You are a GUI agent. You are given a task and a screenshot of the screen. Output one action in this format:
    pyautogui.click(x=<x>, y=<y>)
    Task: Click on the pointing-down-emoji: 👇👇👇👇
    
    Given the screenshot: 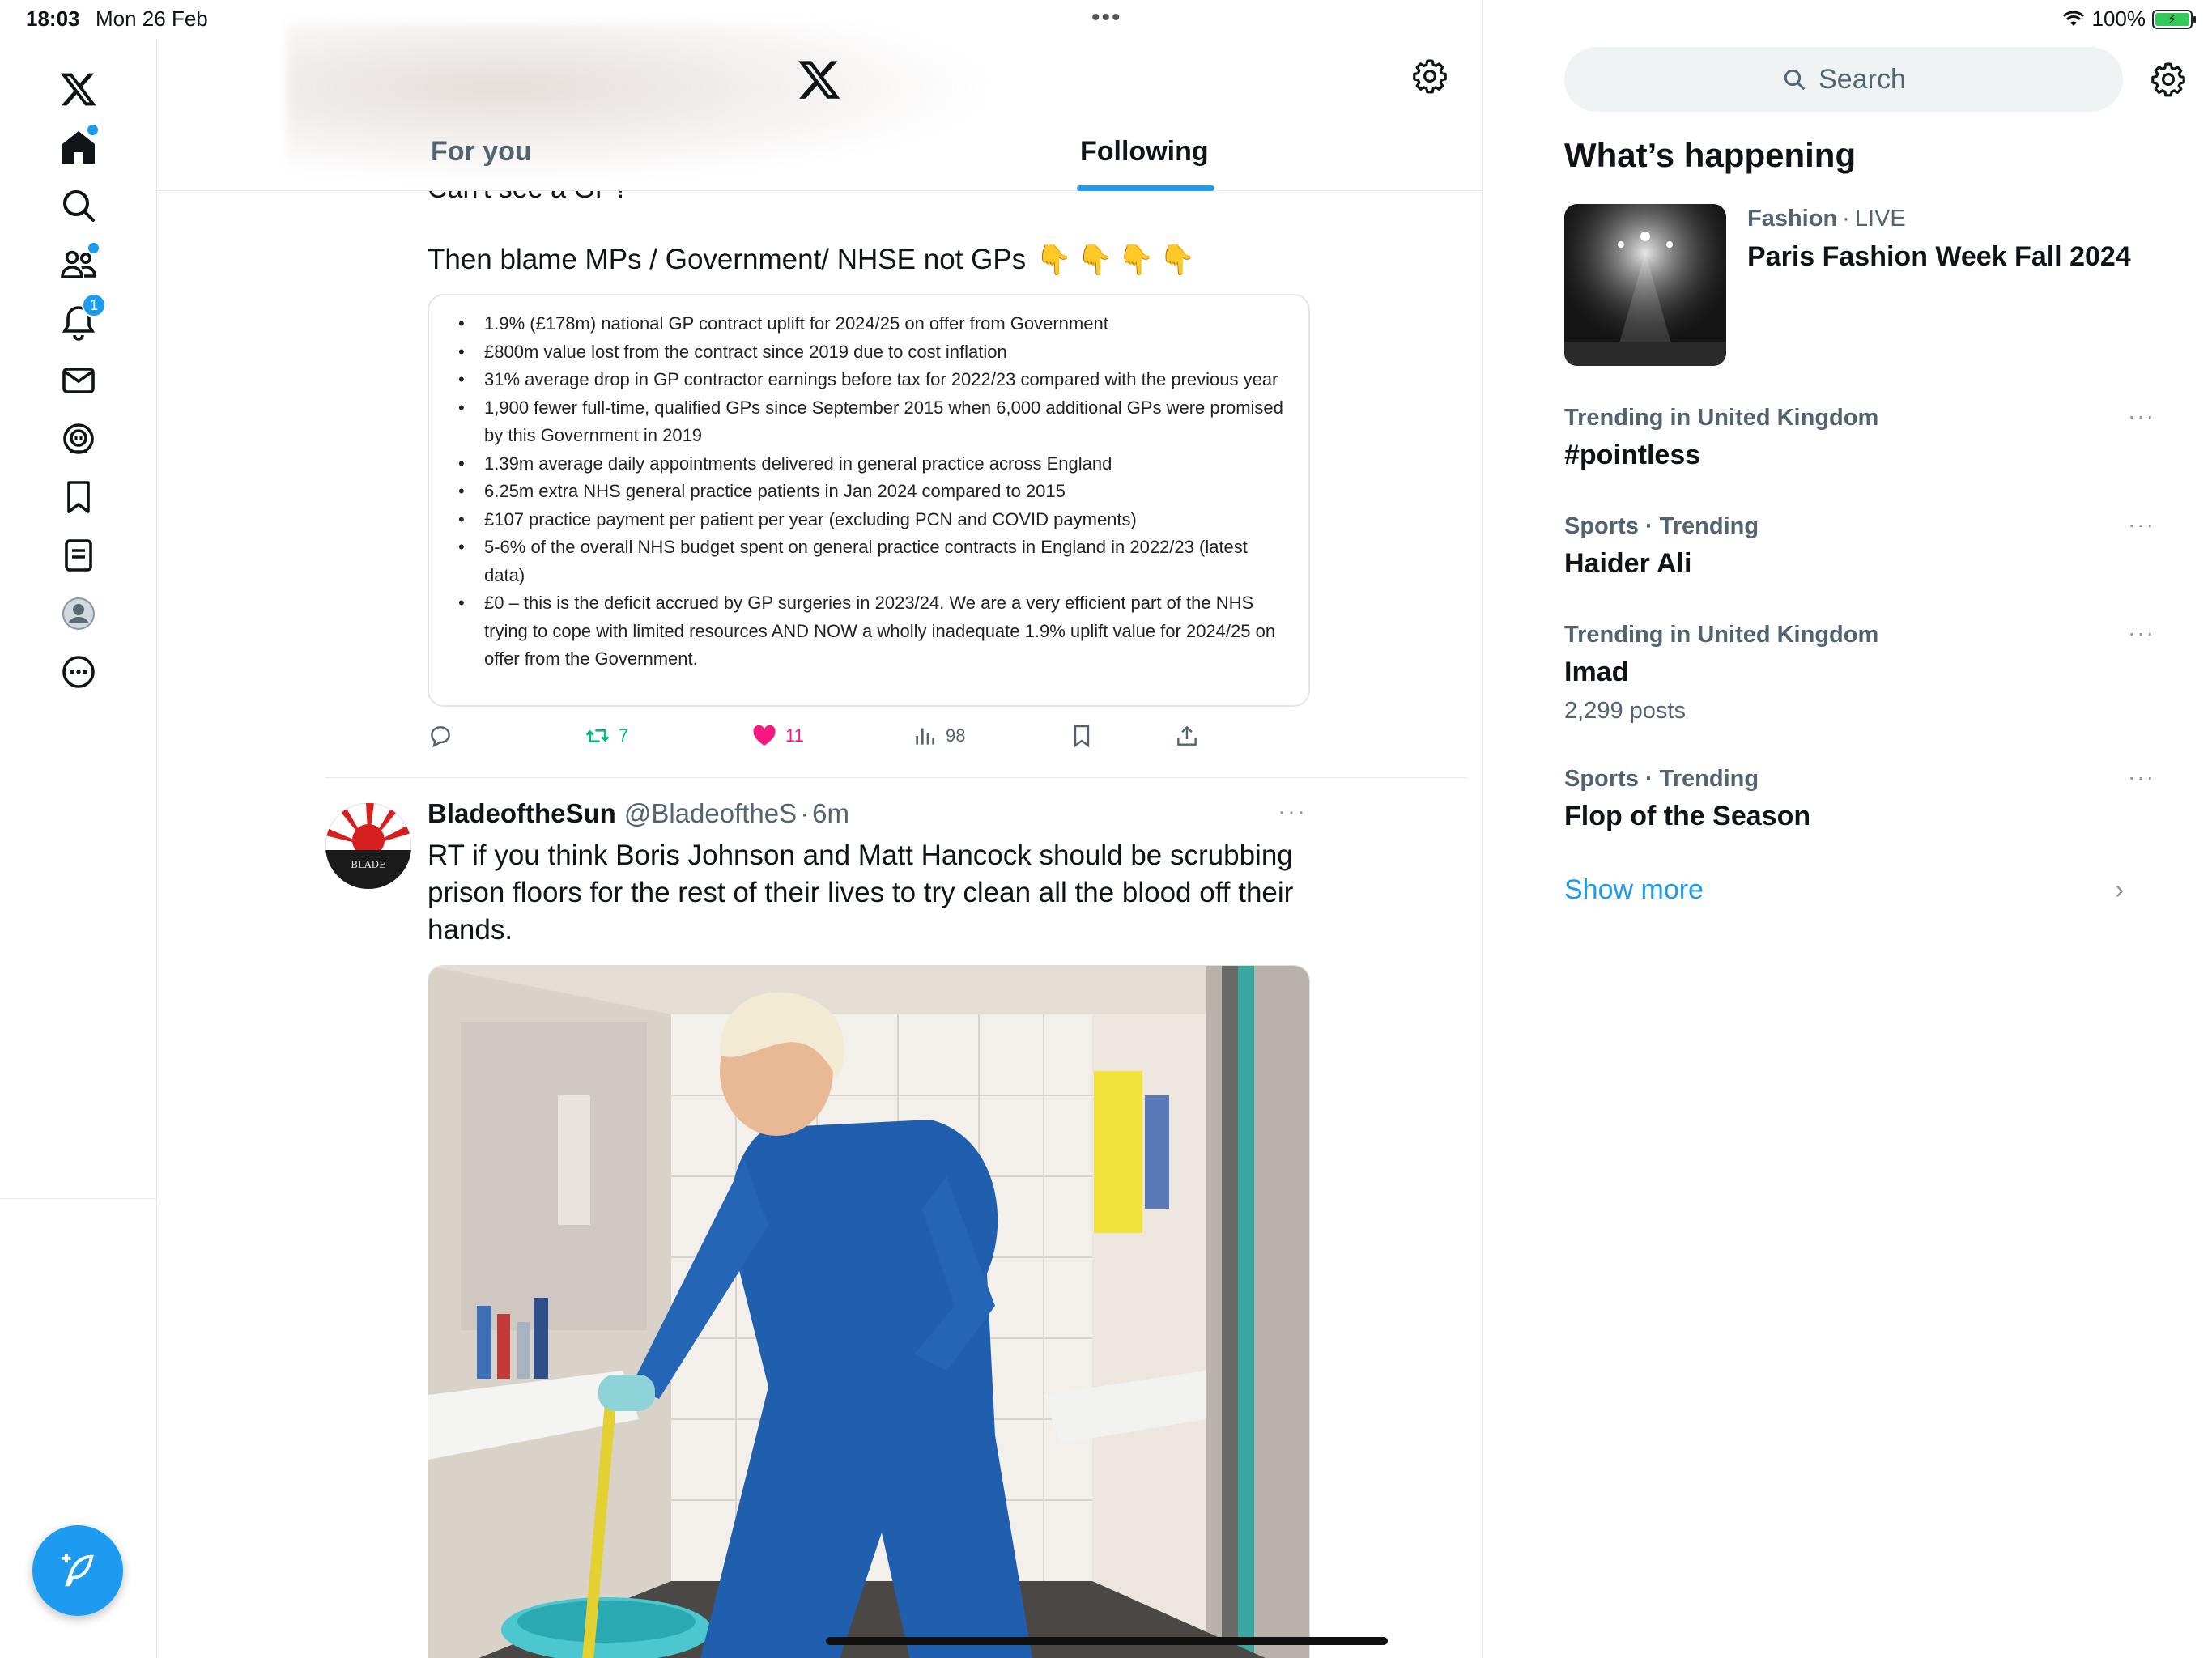 What is the action you would take?
    pyautogui.click(x=1119, y=259)
    